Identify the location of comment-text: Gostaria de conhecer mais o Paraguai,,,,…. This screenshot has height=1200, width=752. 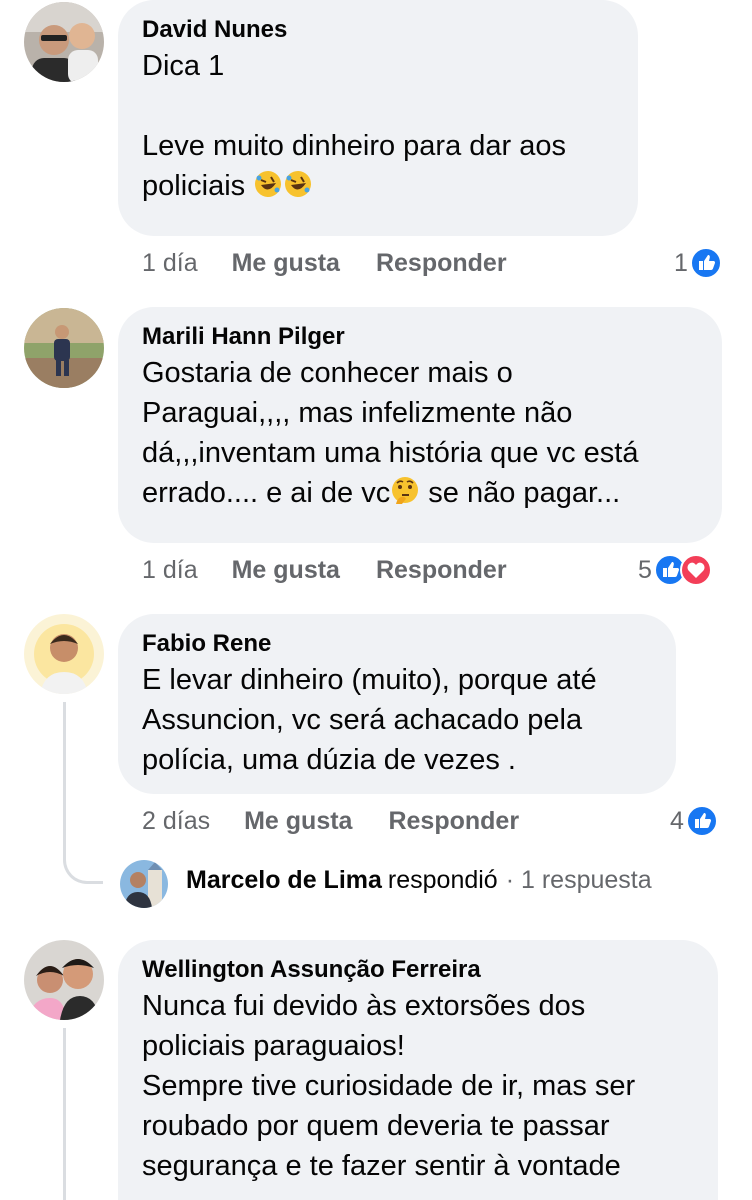
(420, 433).